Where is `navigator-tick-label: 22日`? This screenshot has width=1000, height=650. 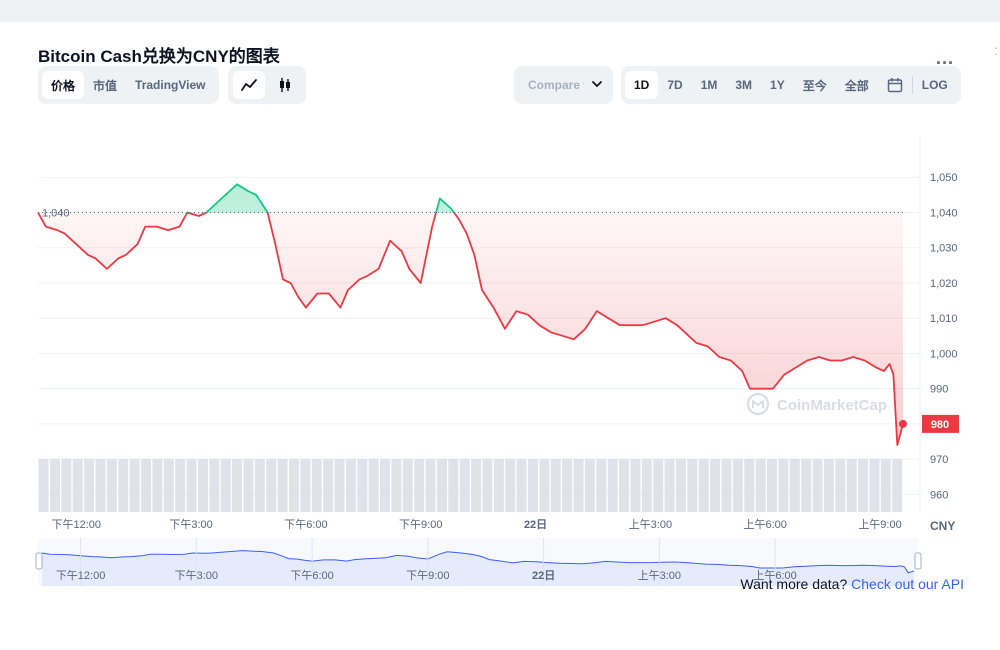
navigator-tick-label: 22日 is located at coordinates (543, 575).